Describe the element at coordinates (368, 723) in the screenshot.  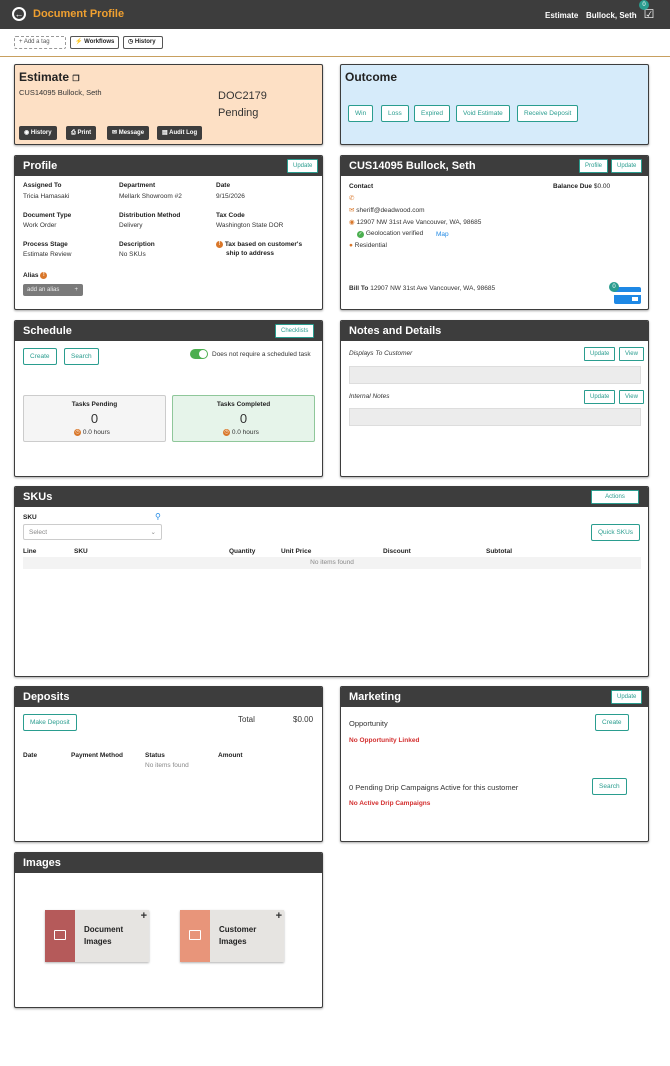
I see `opportunity-label: Opportunity` at that location.